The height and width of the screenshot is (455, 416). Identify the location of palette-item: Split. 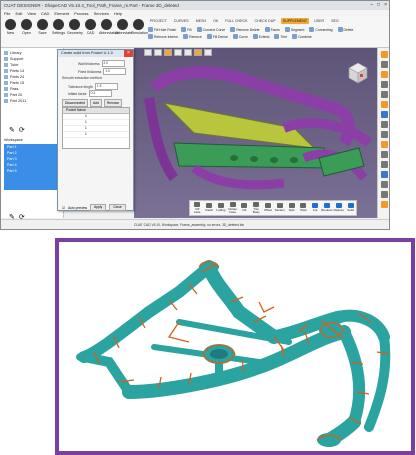
(291, 208).